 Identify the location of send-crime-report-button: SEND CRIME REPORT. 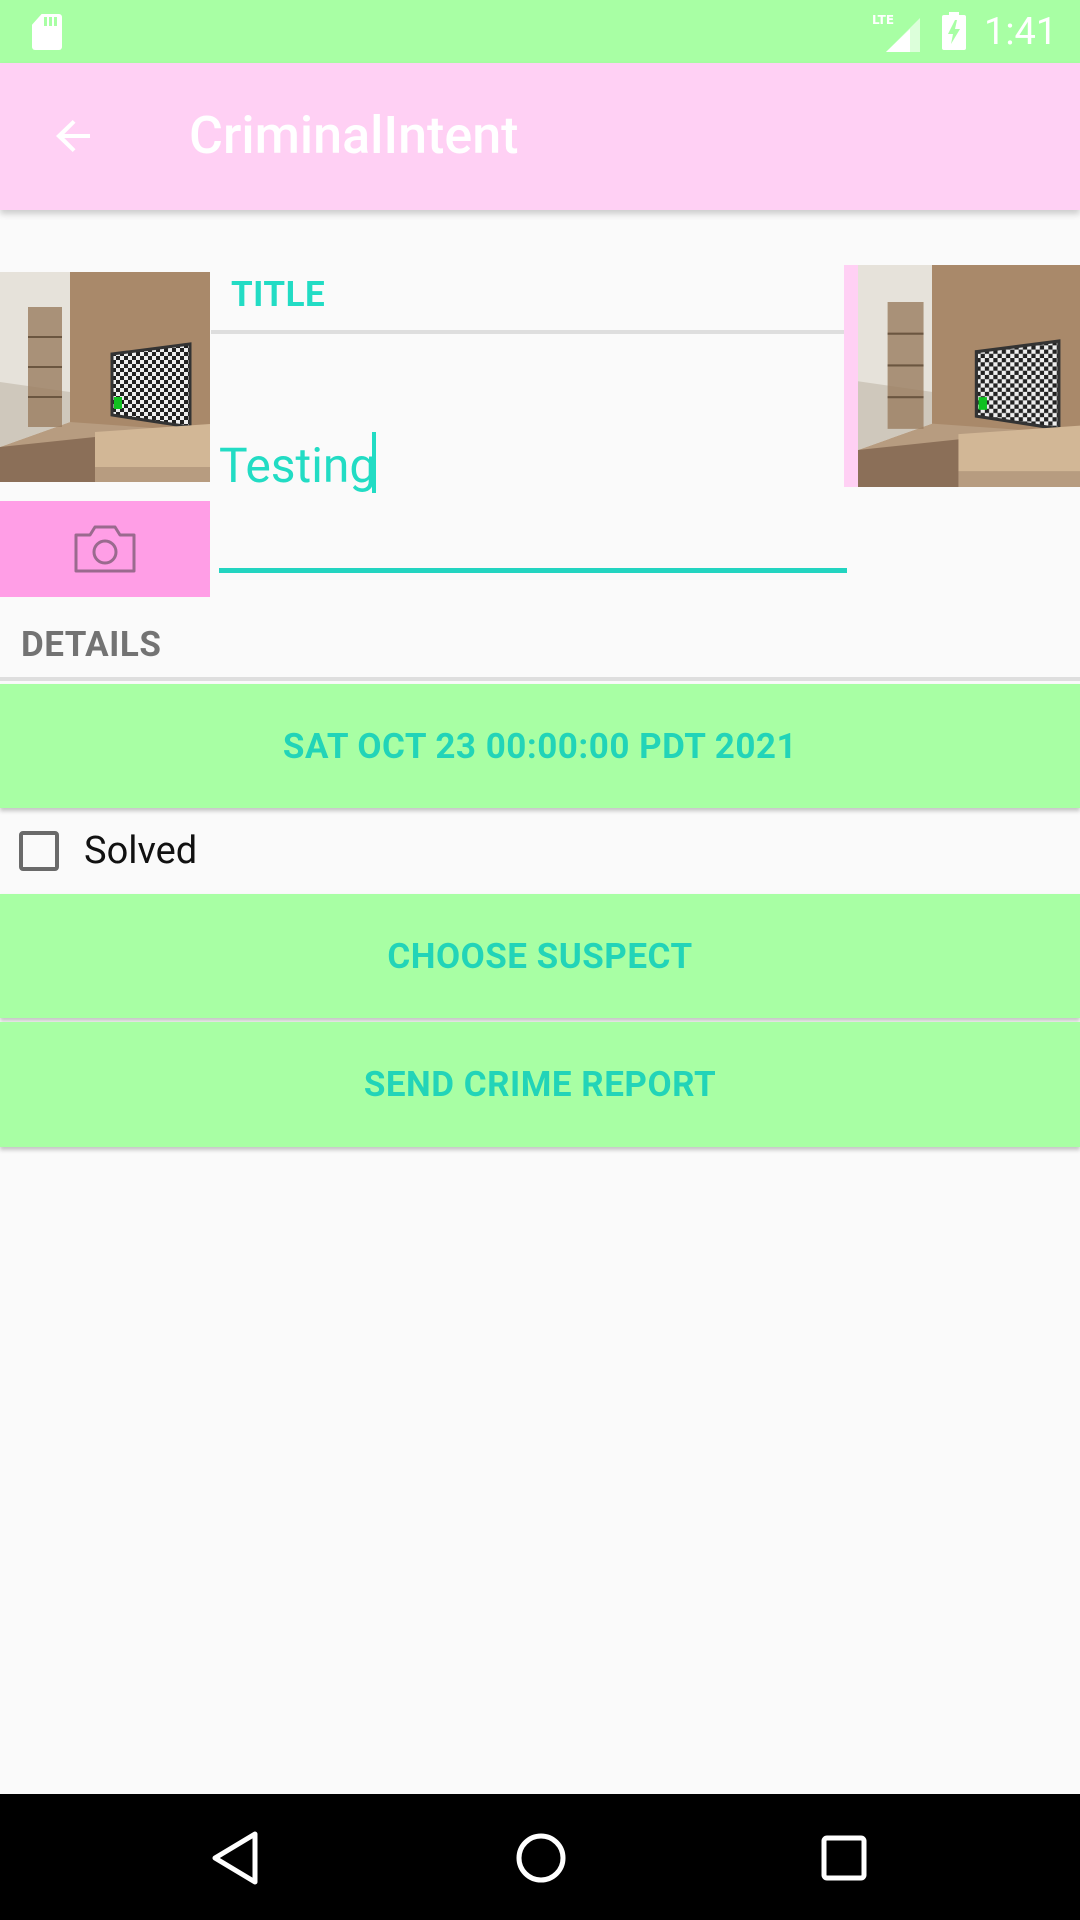
(540, 1084).